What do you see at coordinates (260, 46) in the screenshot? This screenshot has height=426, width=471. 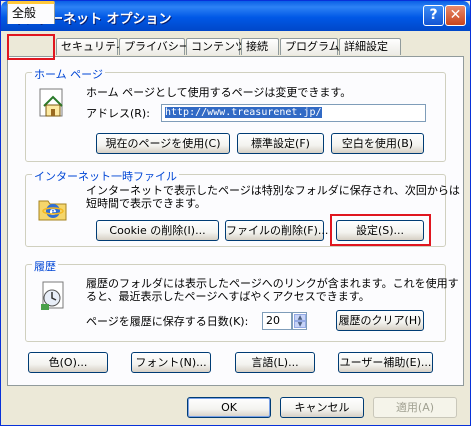 I see `tab-connections: 接続` at bounding box center [260, 46].